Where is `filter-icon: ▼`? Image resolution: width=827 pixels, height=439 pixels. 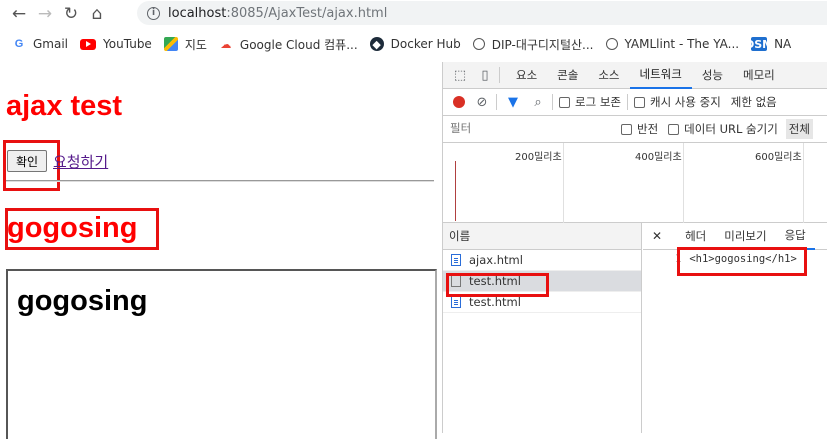
filter-icon: ▼ is located at coordinates (513, 102).